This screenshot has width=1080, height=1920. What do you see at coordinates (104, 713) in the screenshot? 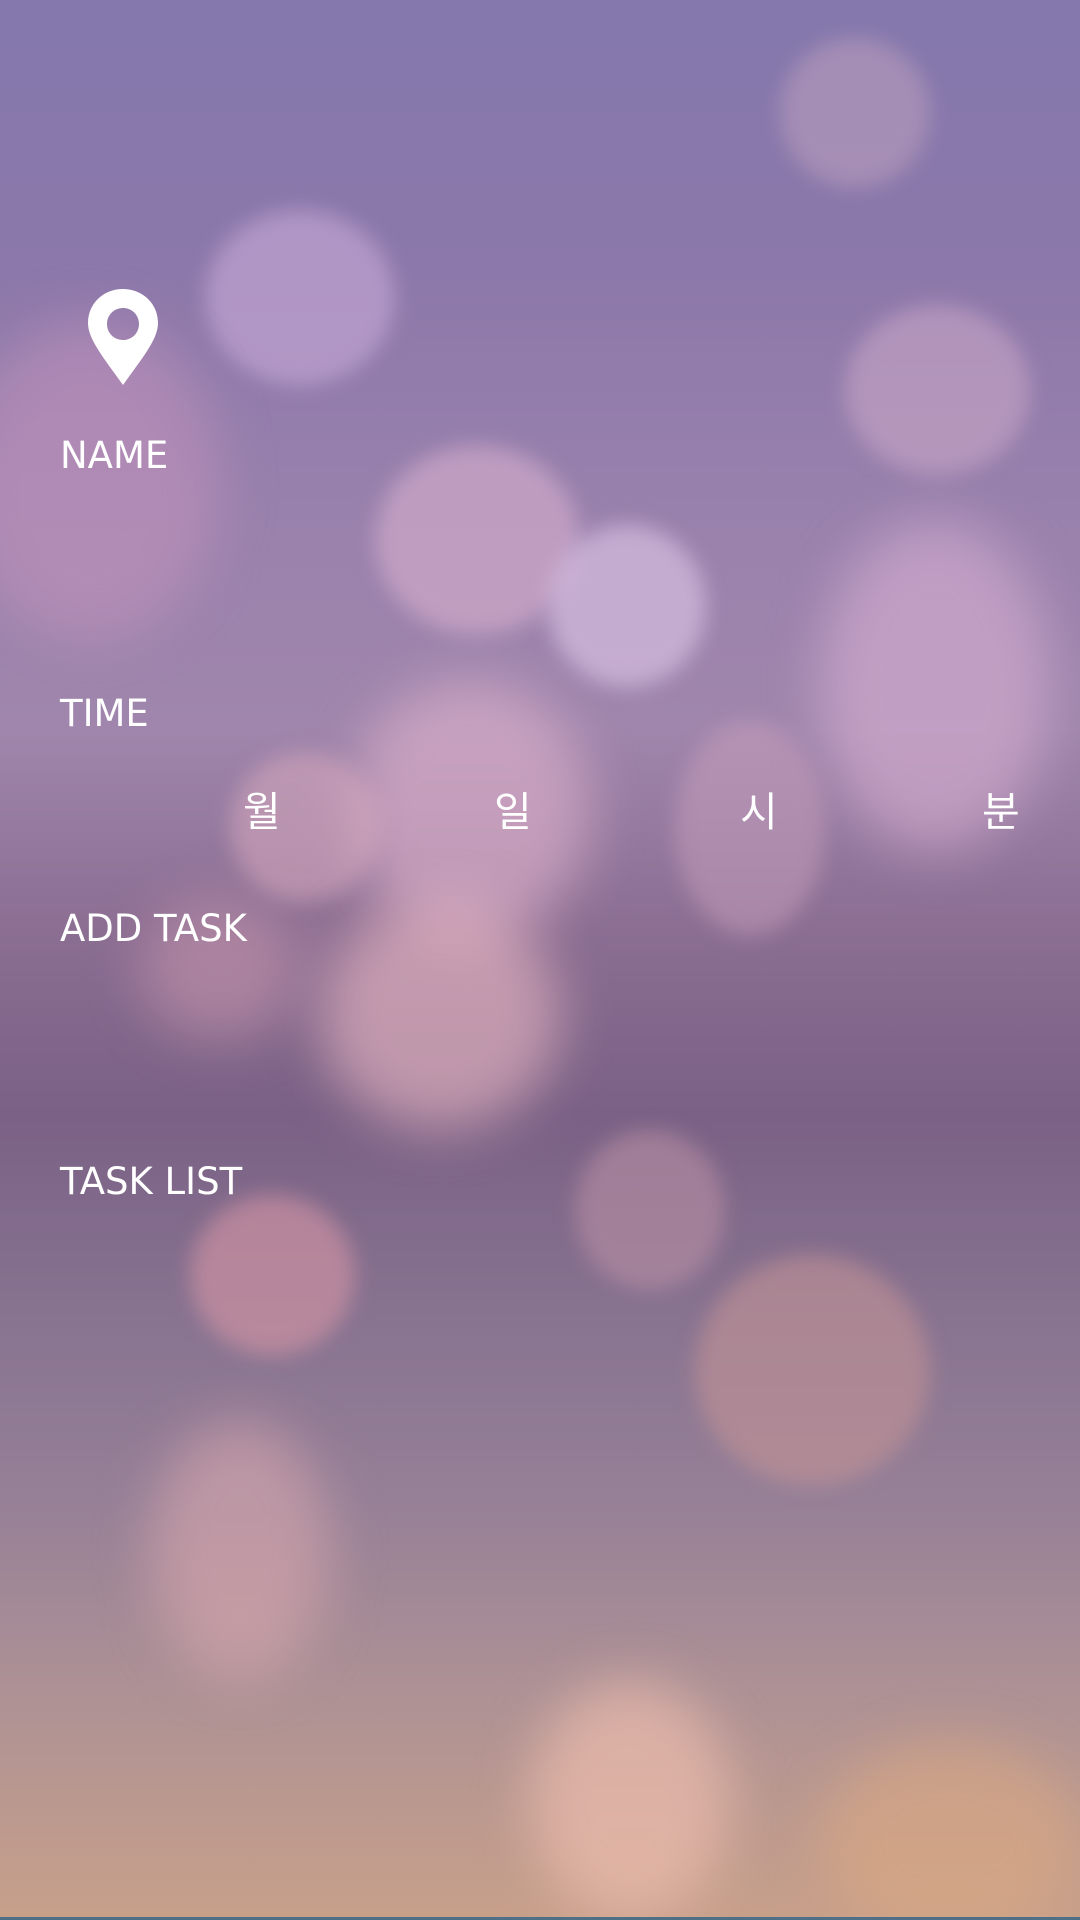
I see `time-label: TIME` at bounding box center [104, 713].